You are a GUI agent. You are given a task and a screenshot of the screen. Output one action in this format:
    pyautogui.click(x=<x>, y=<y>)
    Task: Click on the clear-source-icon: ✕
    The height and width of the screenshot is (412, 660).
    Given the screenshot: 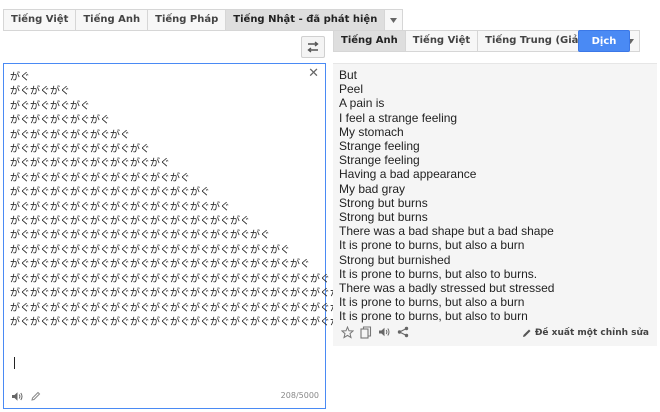 What is the action you would take?
    pyautogui.click(x=313, y=74)
    